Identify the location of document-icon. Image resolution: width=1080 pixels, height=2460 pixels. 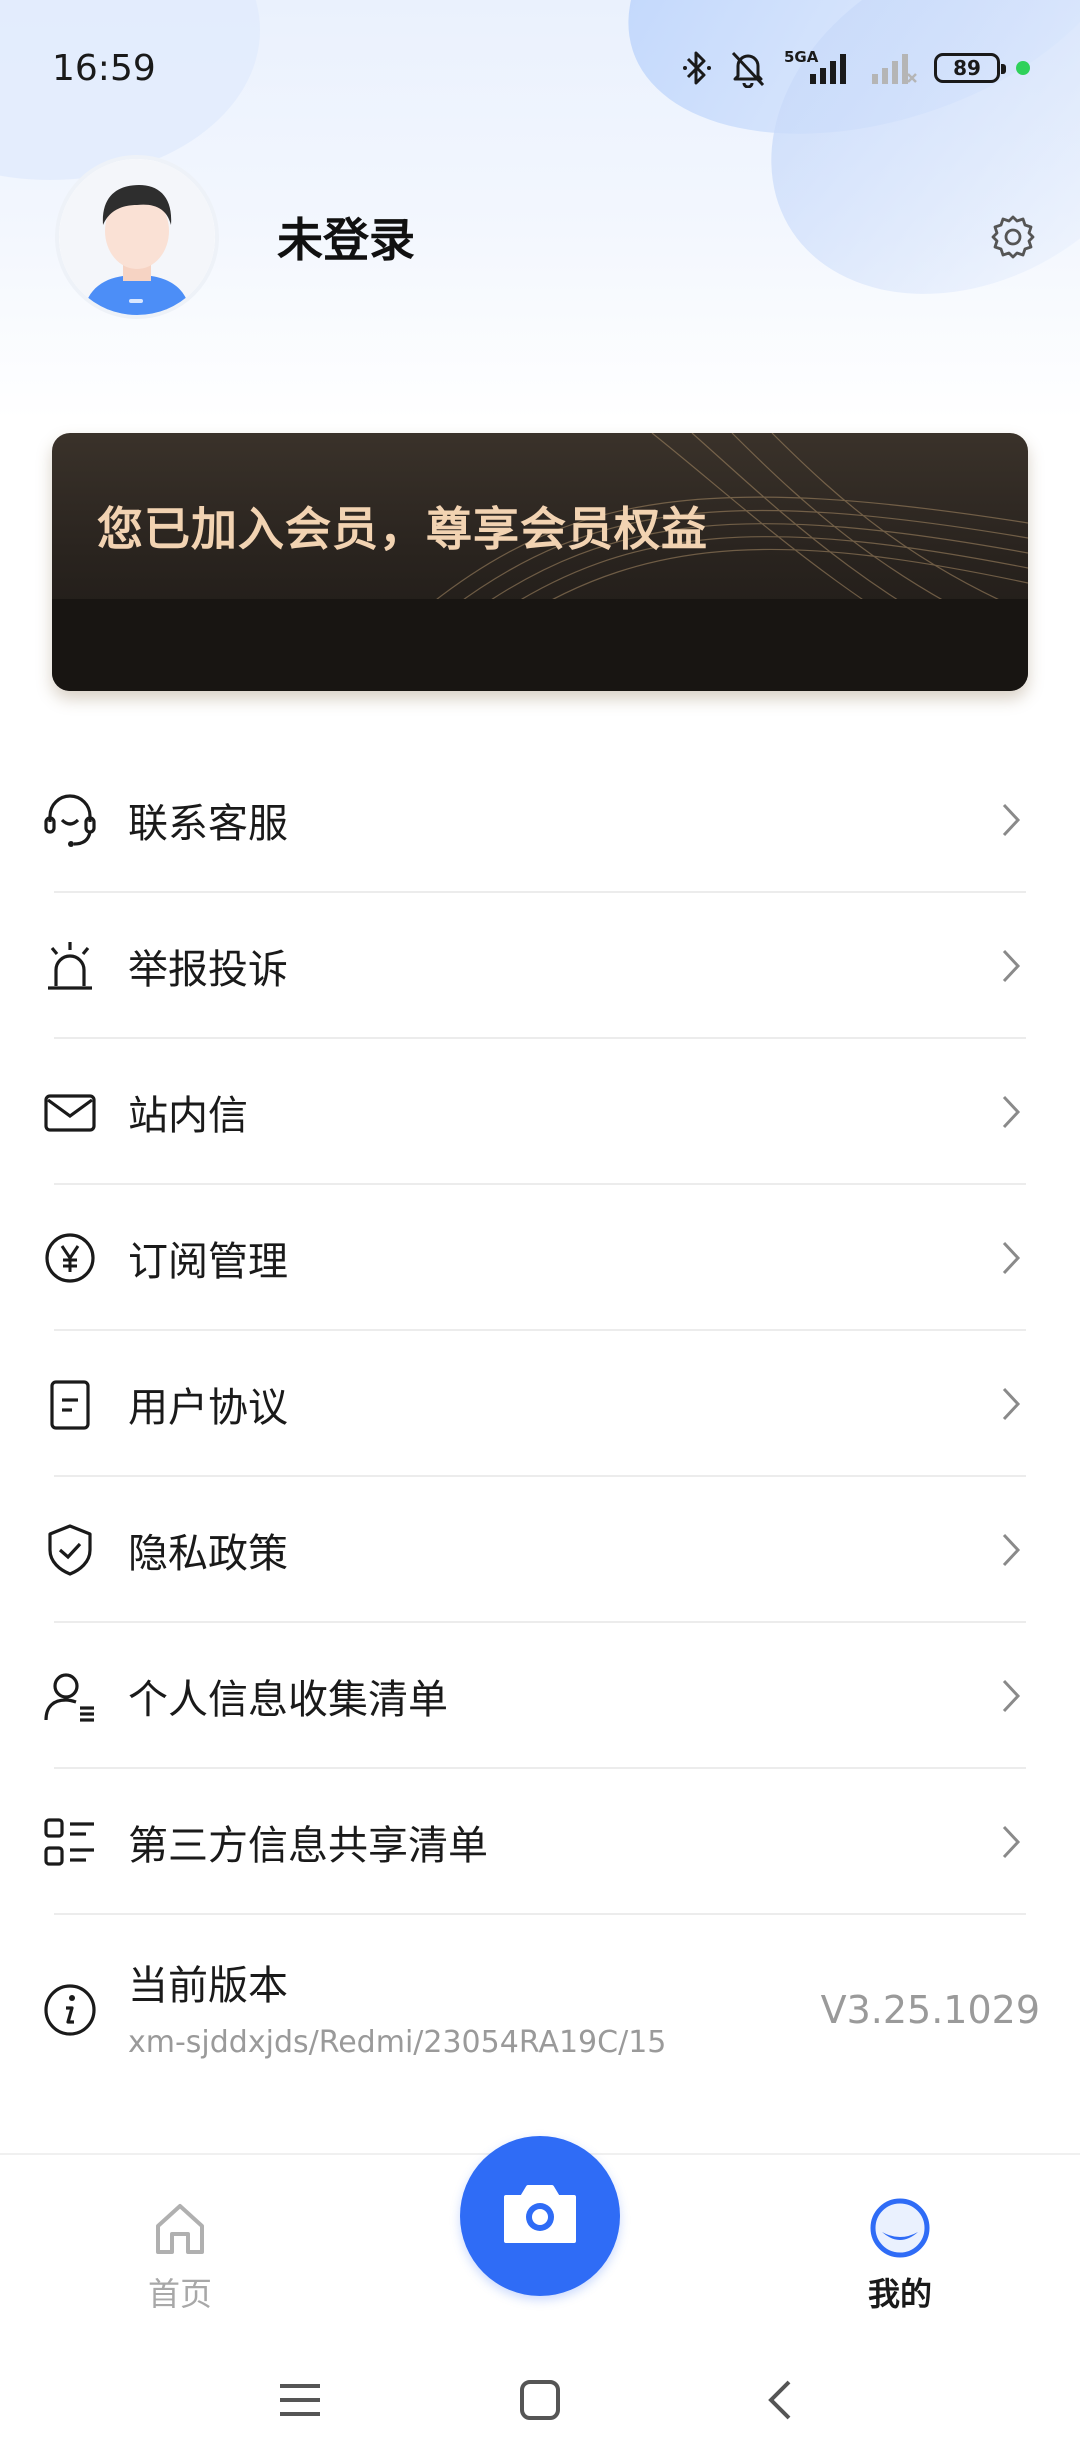
(70, 1404).